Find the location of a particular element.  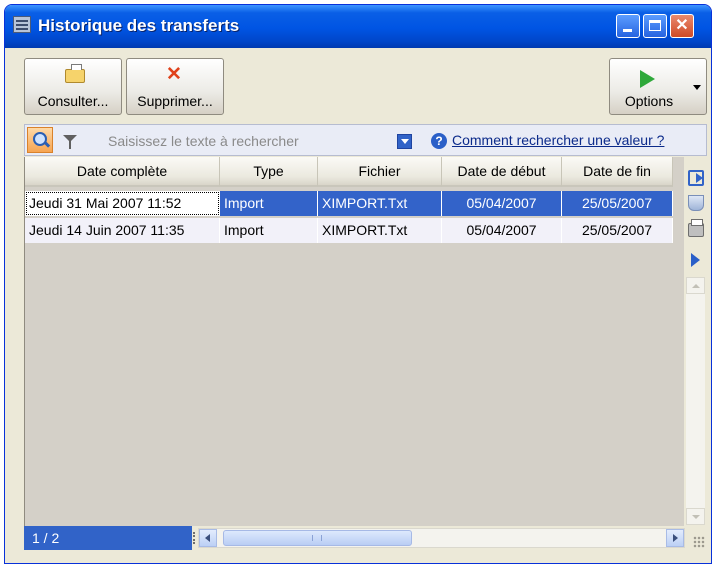

table-side-toolbar is located at coordinates (696, 341).